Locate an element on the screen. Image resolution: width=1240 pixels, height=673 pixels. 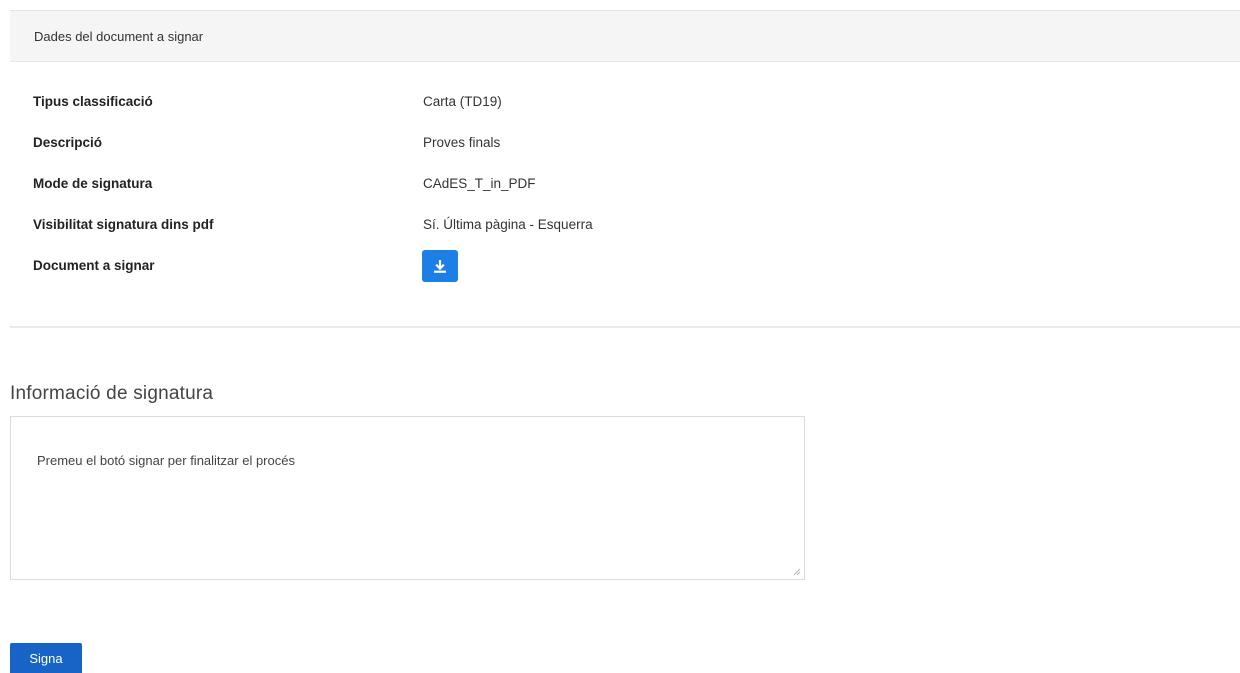
field-label: Visibilitat signatura dins pdf is located at coordinates (123, 224).